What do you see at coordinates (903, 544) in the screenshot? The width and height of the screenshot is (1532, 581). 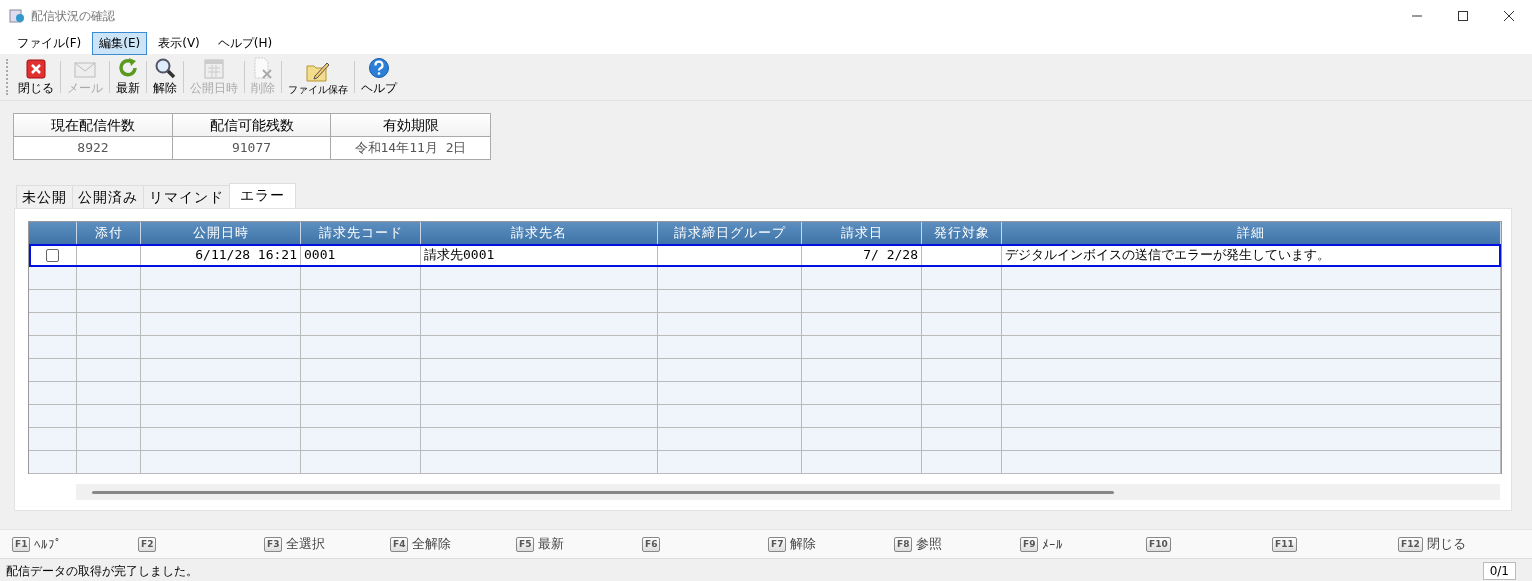 I see `function-key-button: F8` at bounding box center [903, 544].